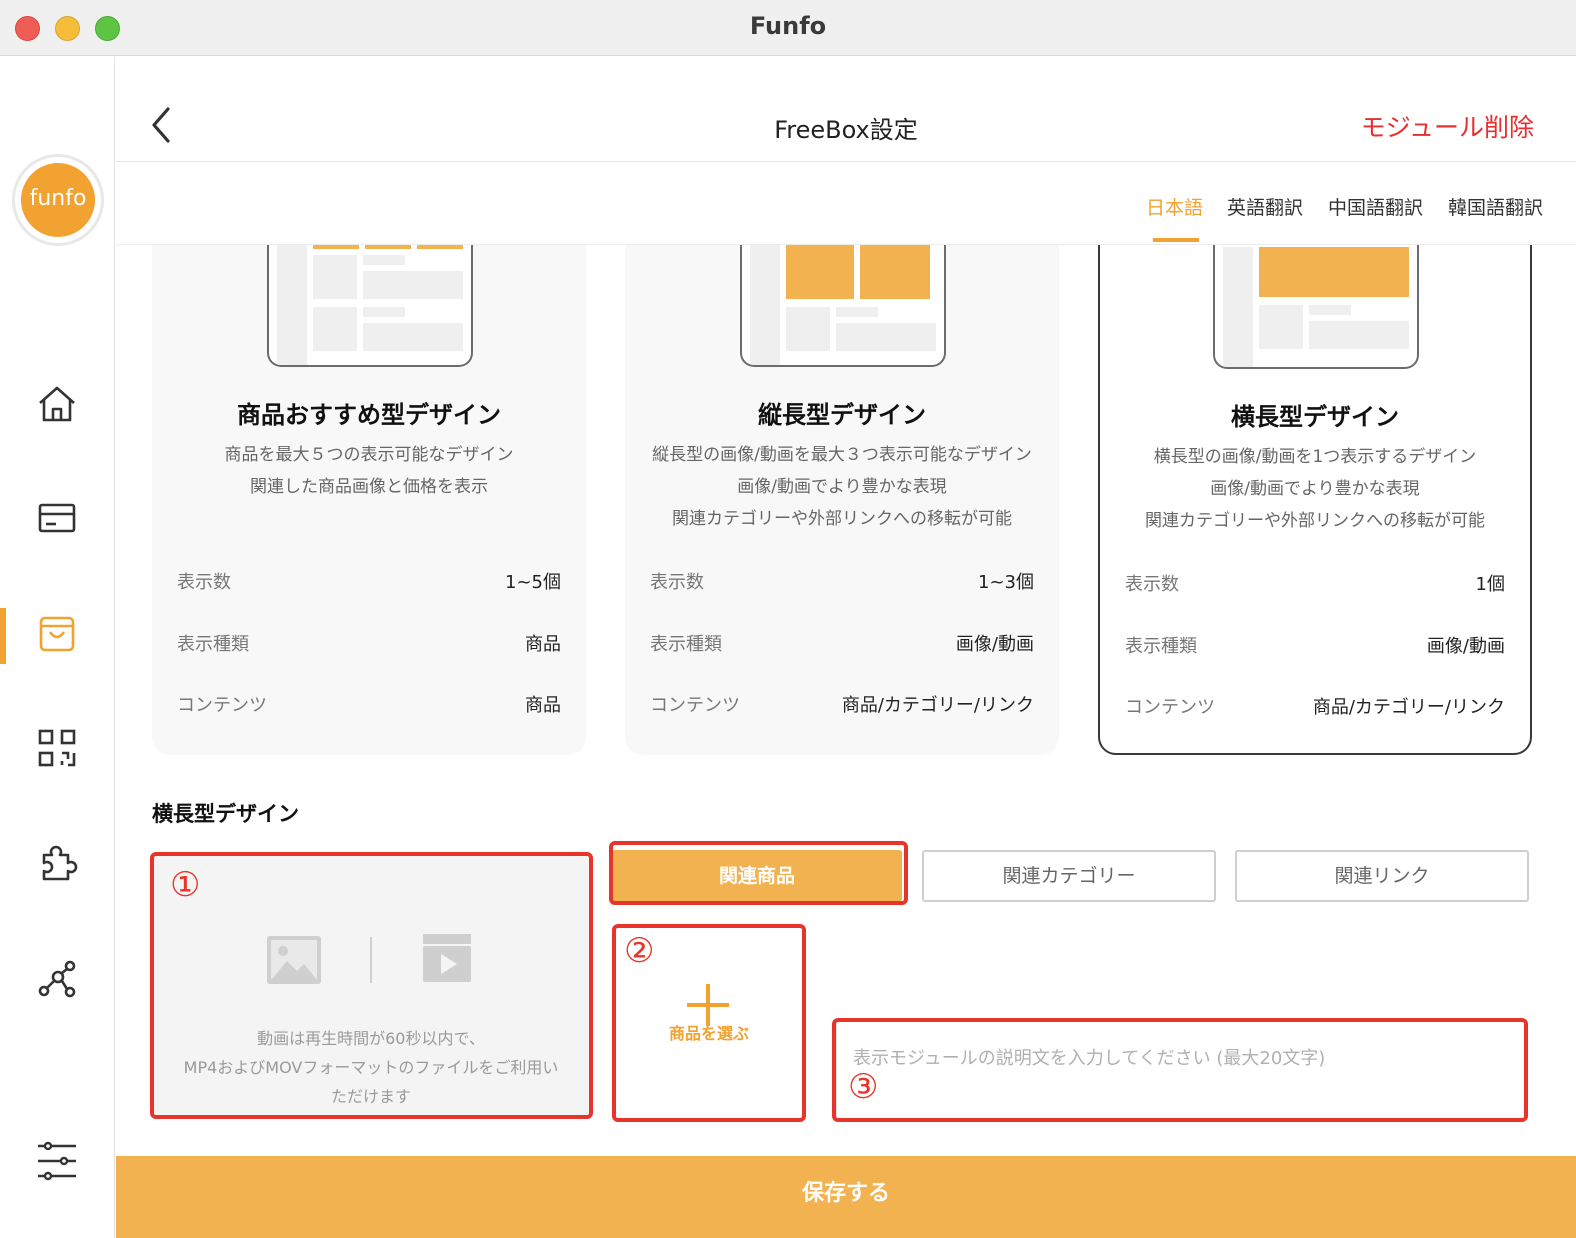 Image resolution: width=1576 pixels, height=1238 pixels. Describe the element at coordinates (708, 1033) in the screenshot. I see `select-product-label: 商品を選ぶ` at that location.